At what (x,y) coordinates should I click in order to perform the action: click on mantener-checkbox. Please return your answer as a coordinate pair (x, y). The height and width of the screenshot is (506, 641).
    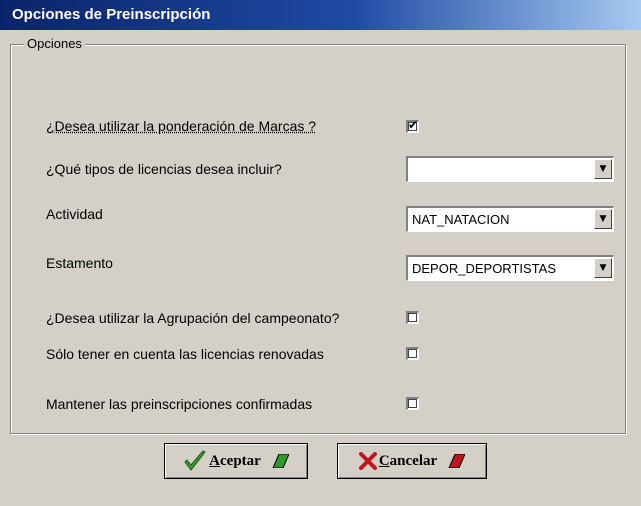
    Looking at the image, I should click on (412, 403).